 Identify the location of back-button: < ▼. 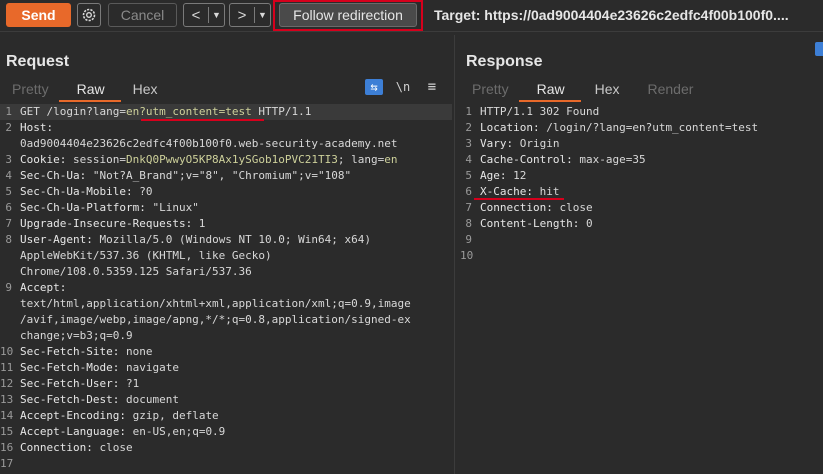
(204, 15).